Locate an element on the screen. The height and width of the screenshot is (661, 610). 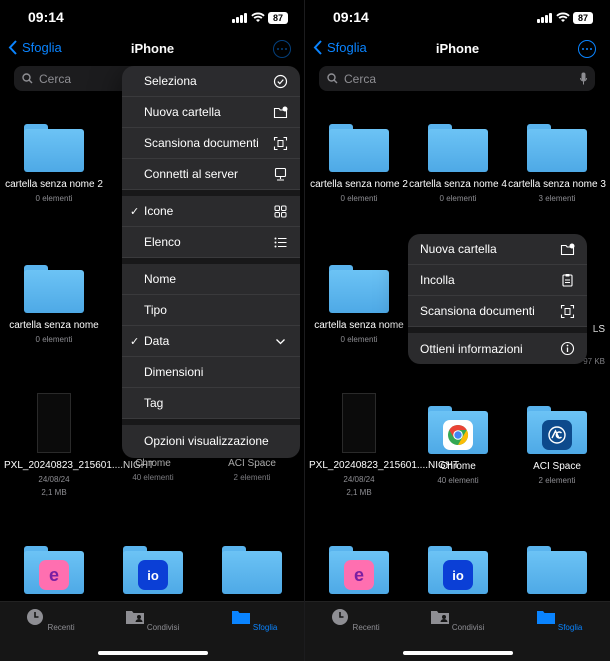
search-placeholder: Cerca is located at coordinates (360, 78).